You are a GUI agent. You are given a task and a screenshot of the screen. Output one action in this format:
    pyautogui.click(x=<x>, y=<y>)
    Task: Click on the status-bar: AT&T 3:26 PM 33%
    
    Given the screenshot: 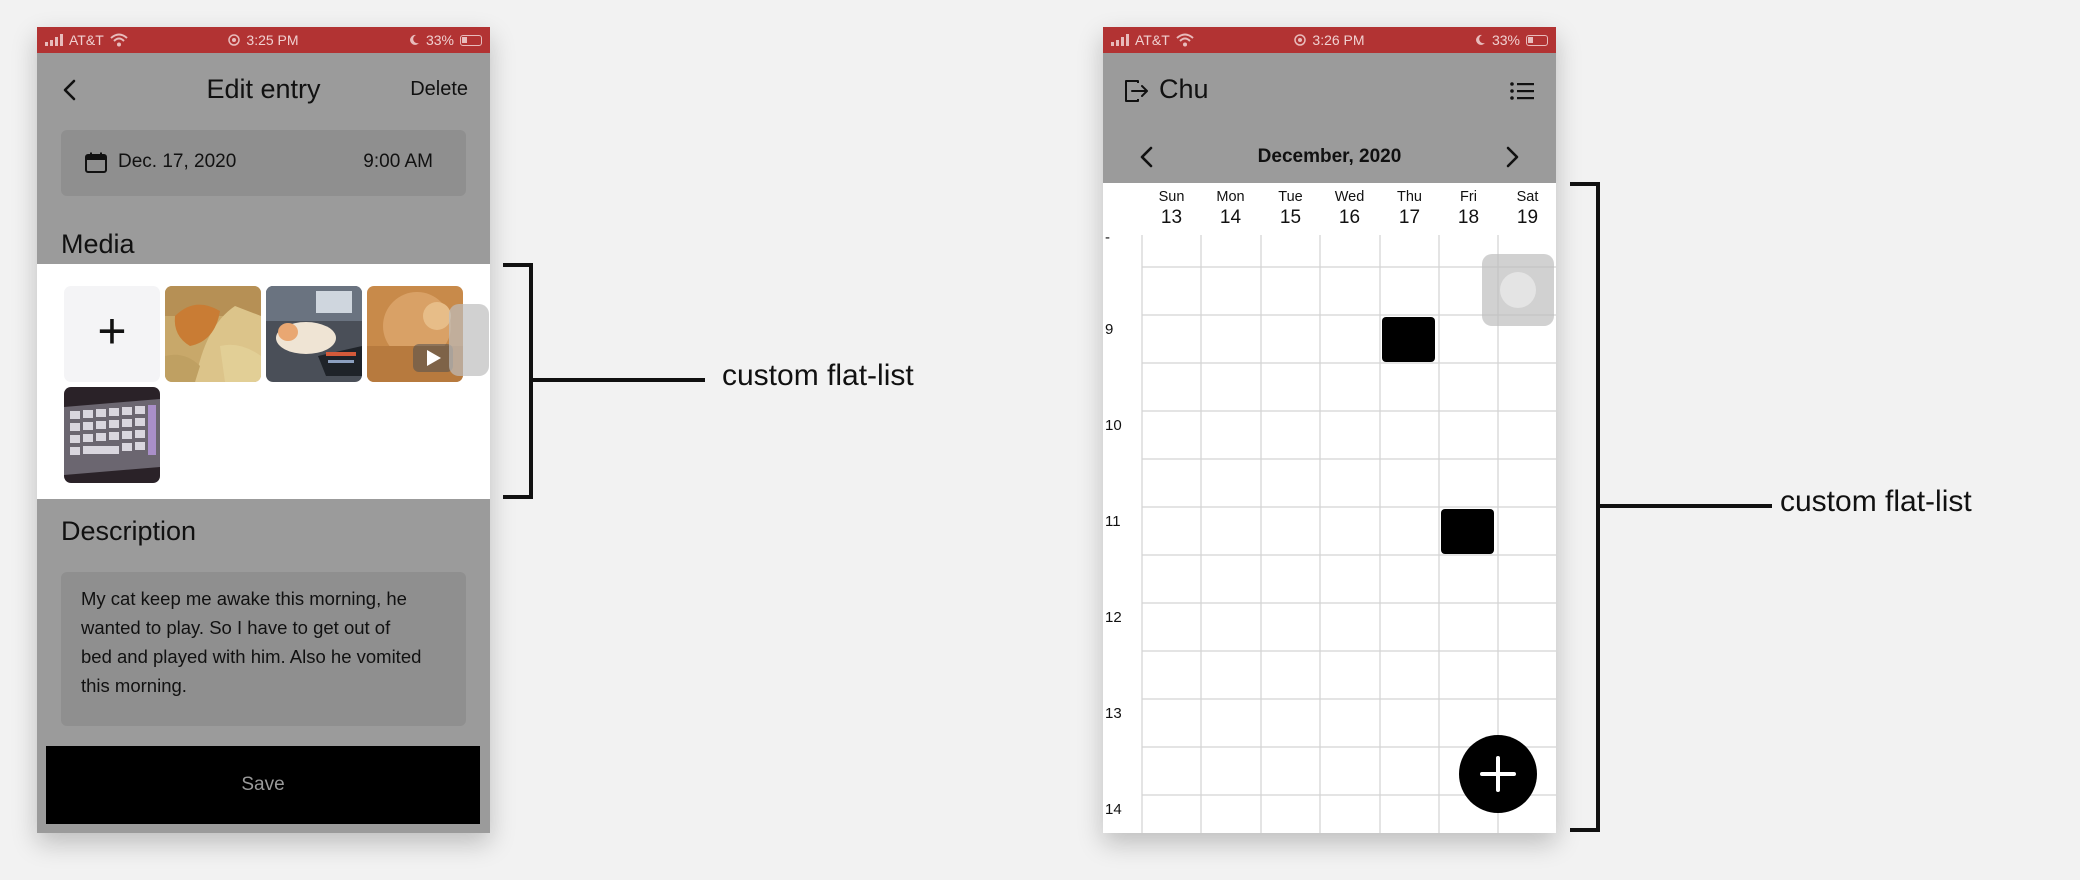 What is the action you would take?
    pyautogui.click(x=1329, y=40)
    